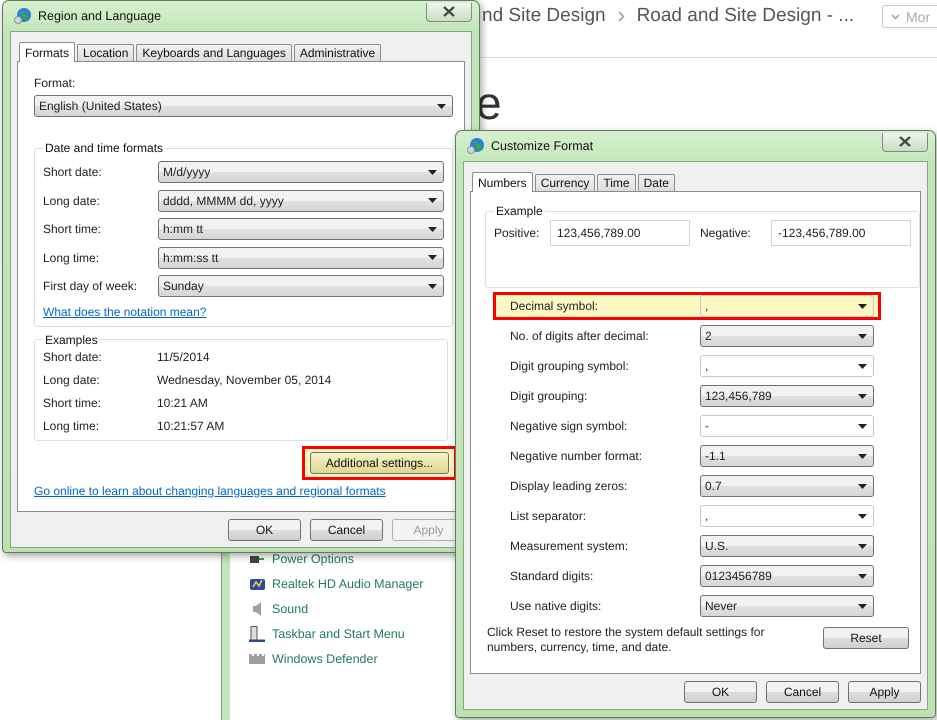 This screenshot has width=937, height=720. I want to click on field-label: Long time:, so click(71, 257).